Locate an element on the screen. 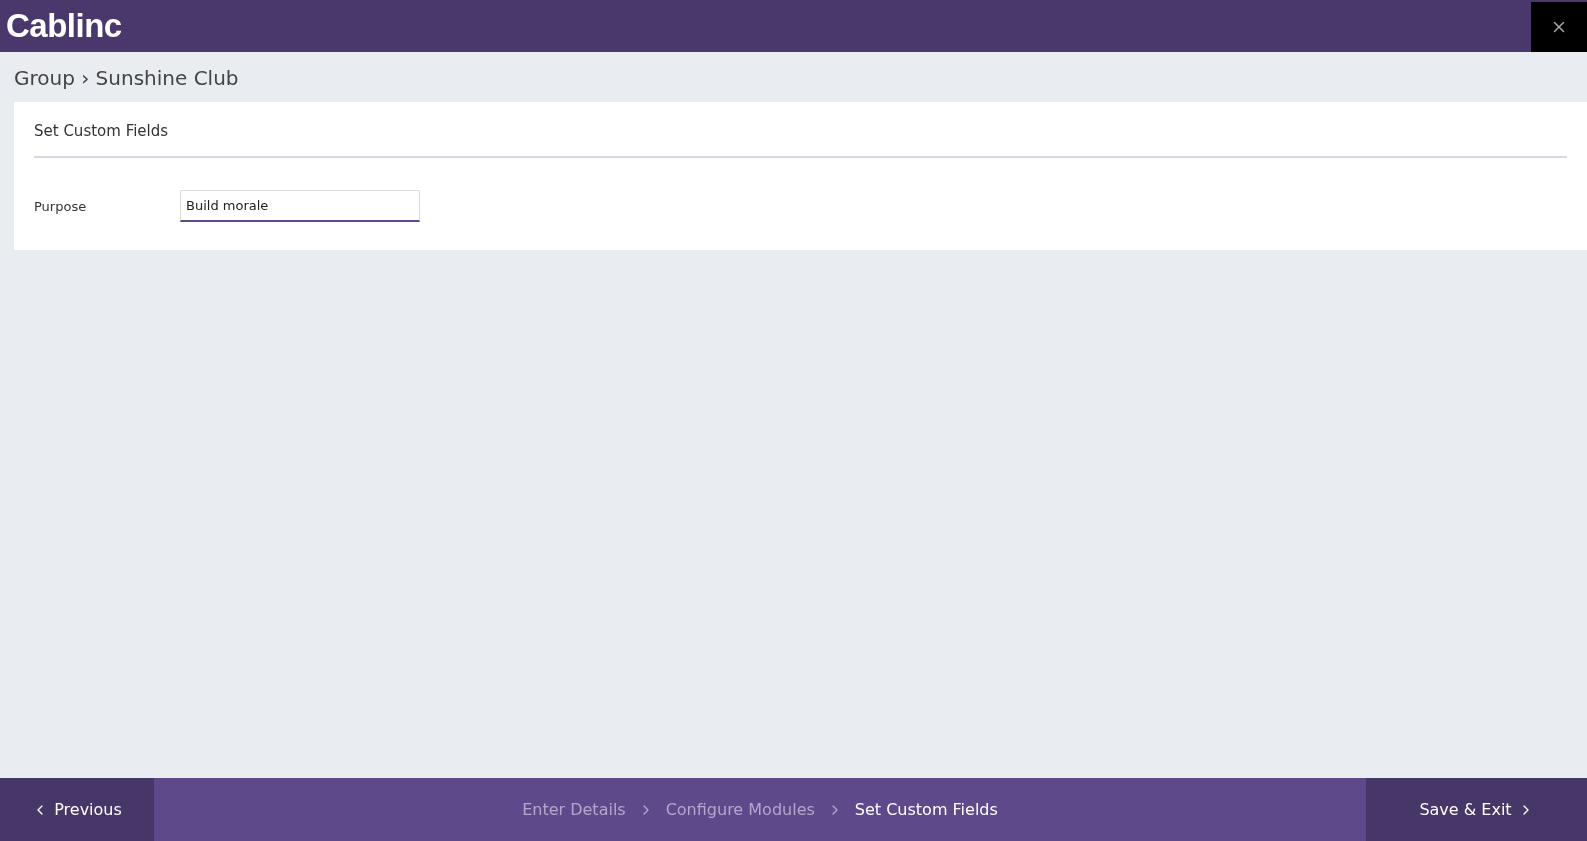 The width and height of the screenshot is (1587, 841). wizard-step: Set Custom Fields is located at coordinates (926, 809).